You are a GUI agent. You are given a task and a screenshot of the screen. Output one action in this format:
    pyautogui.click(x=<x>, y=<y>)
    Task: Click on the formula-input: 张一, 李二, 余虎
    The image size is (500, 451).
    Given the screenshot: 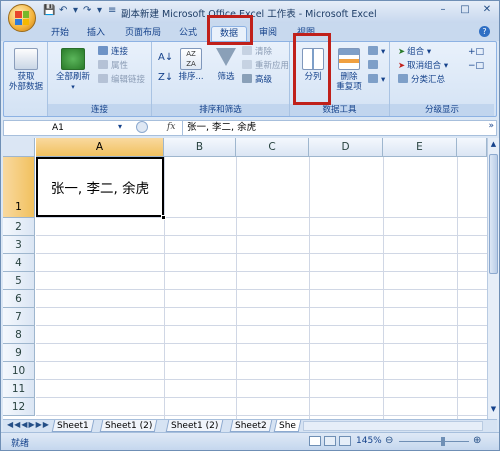 What is the action you would take?
    pyautogui.click(x=221, y=128)
    